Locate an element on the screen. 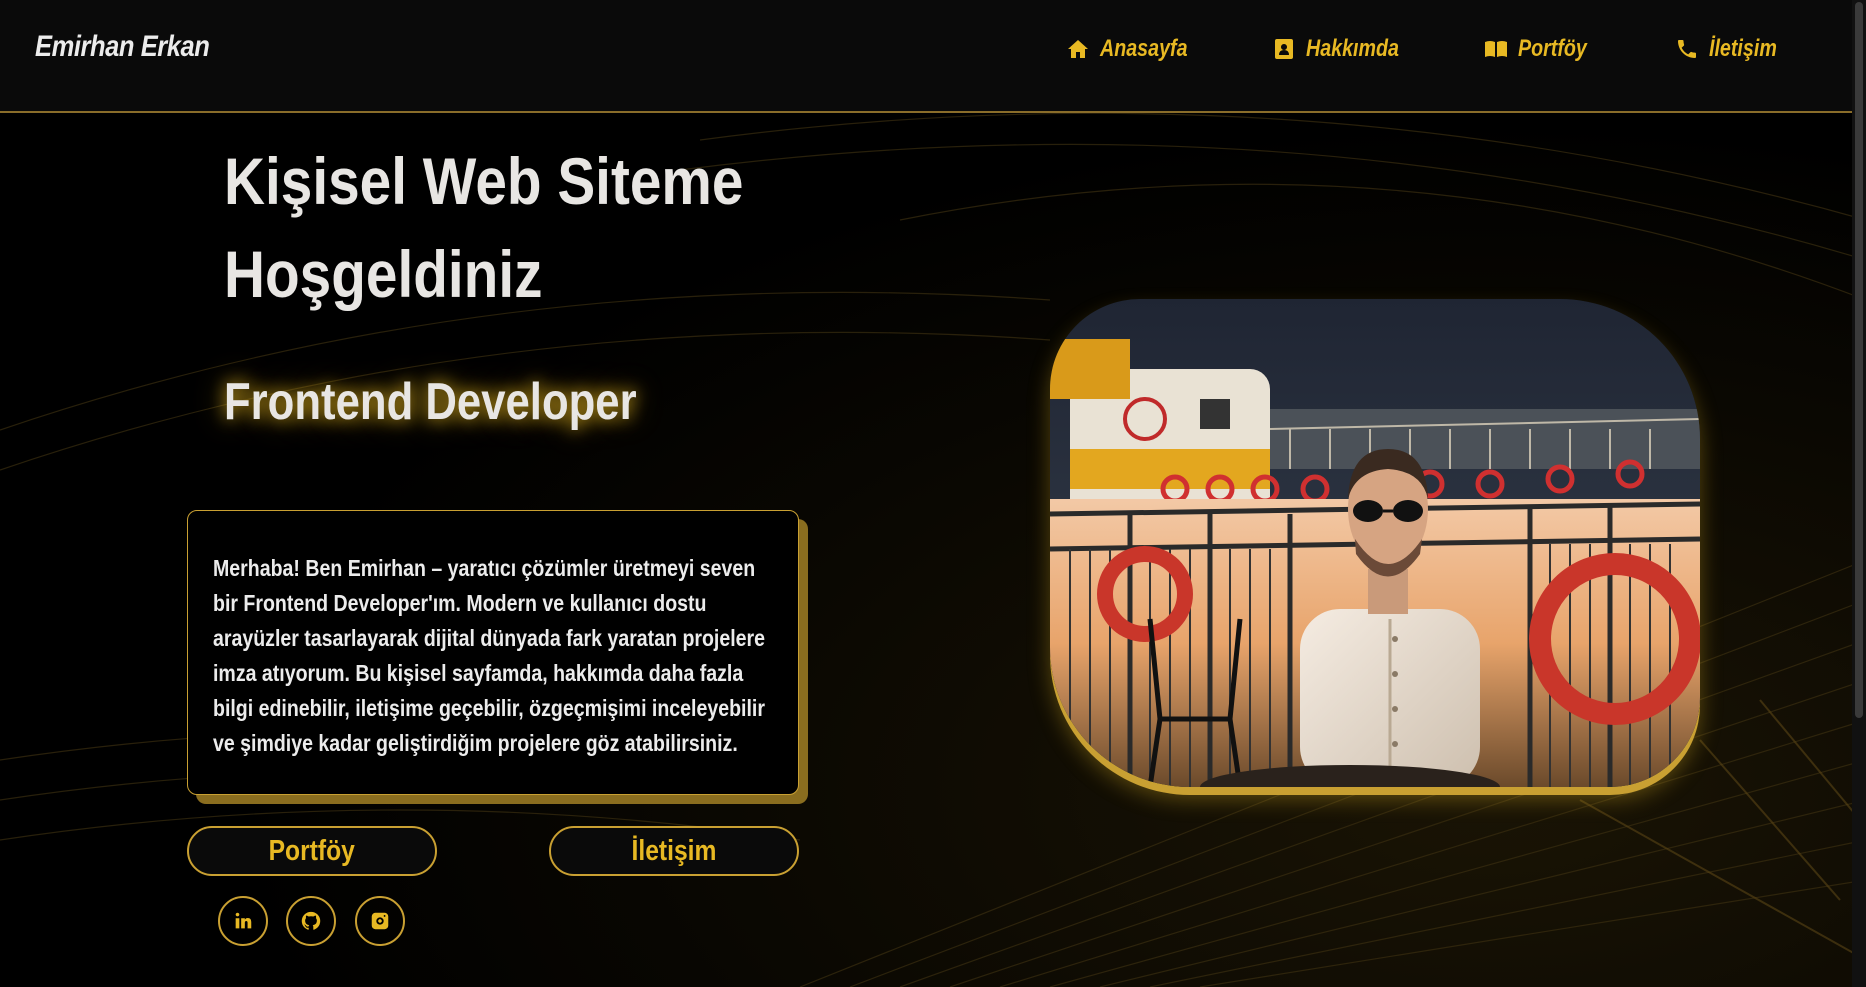 Image resolution: width=1866 pixels, height=987 pixels. github-link is located at coordinates (311, 921).